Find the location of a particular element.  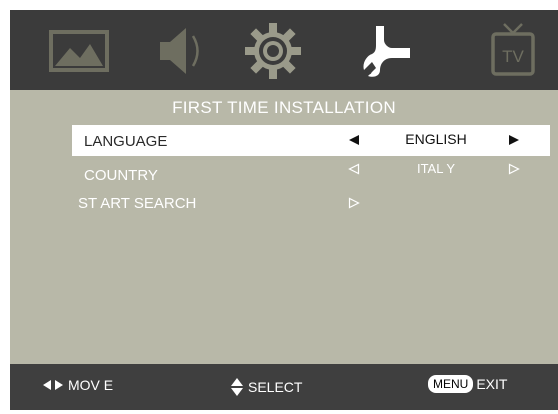

tv-icon: TV is located at coordinates (513, 51).